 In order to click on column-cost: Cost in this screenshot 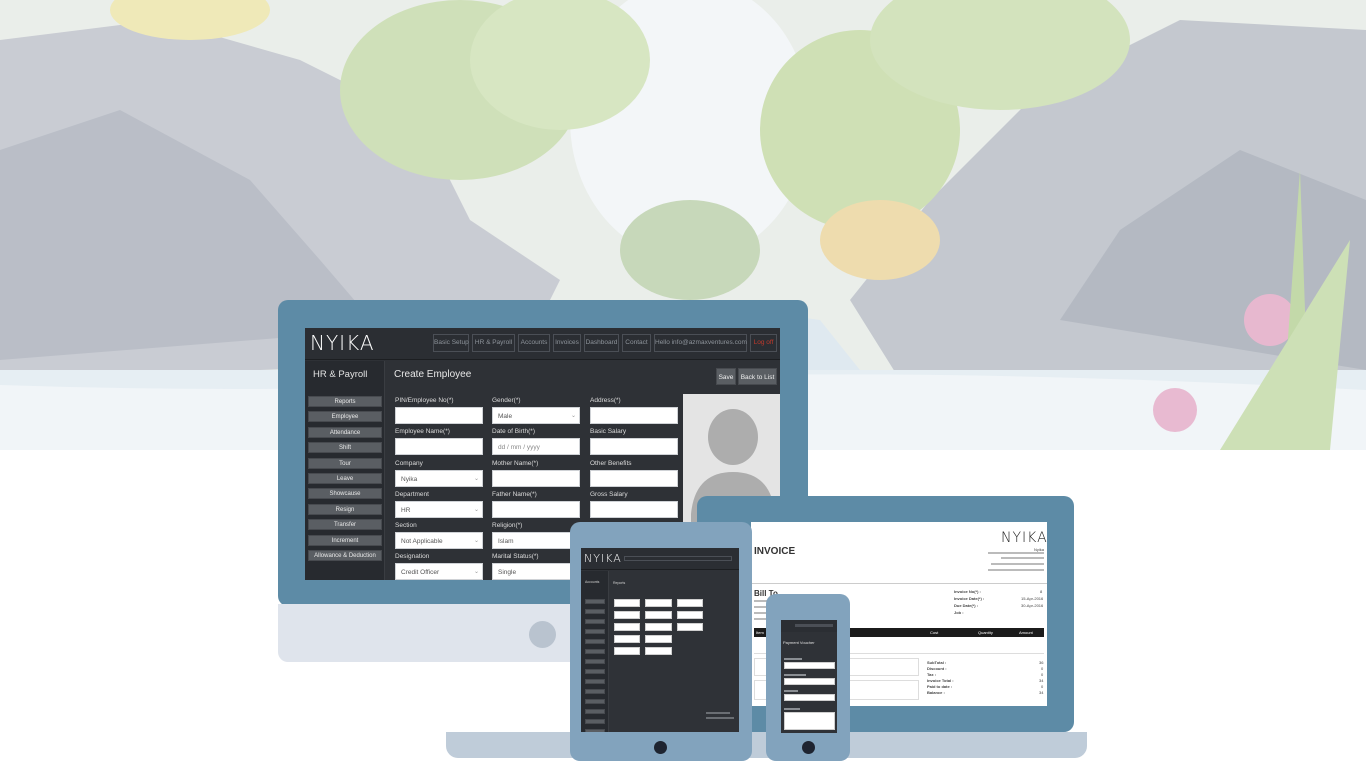, I will do `click(934, 632)`.